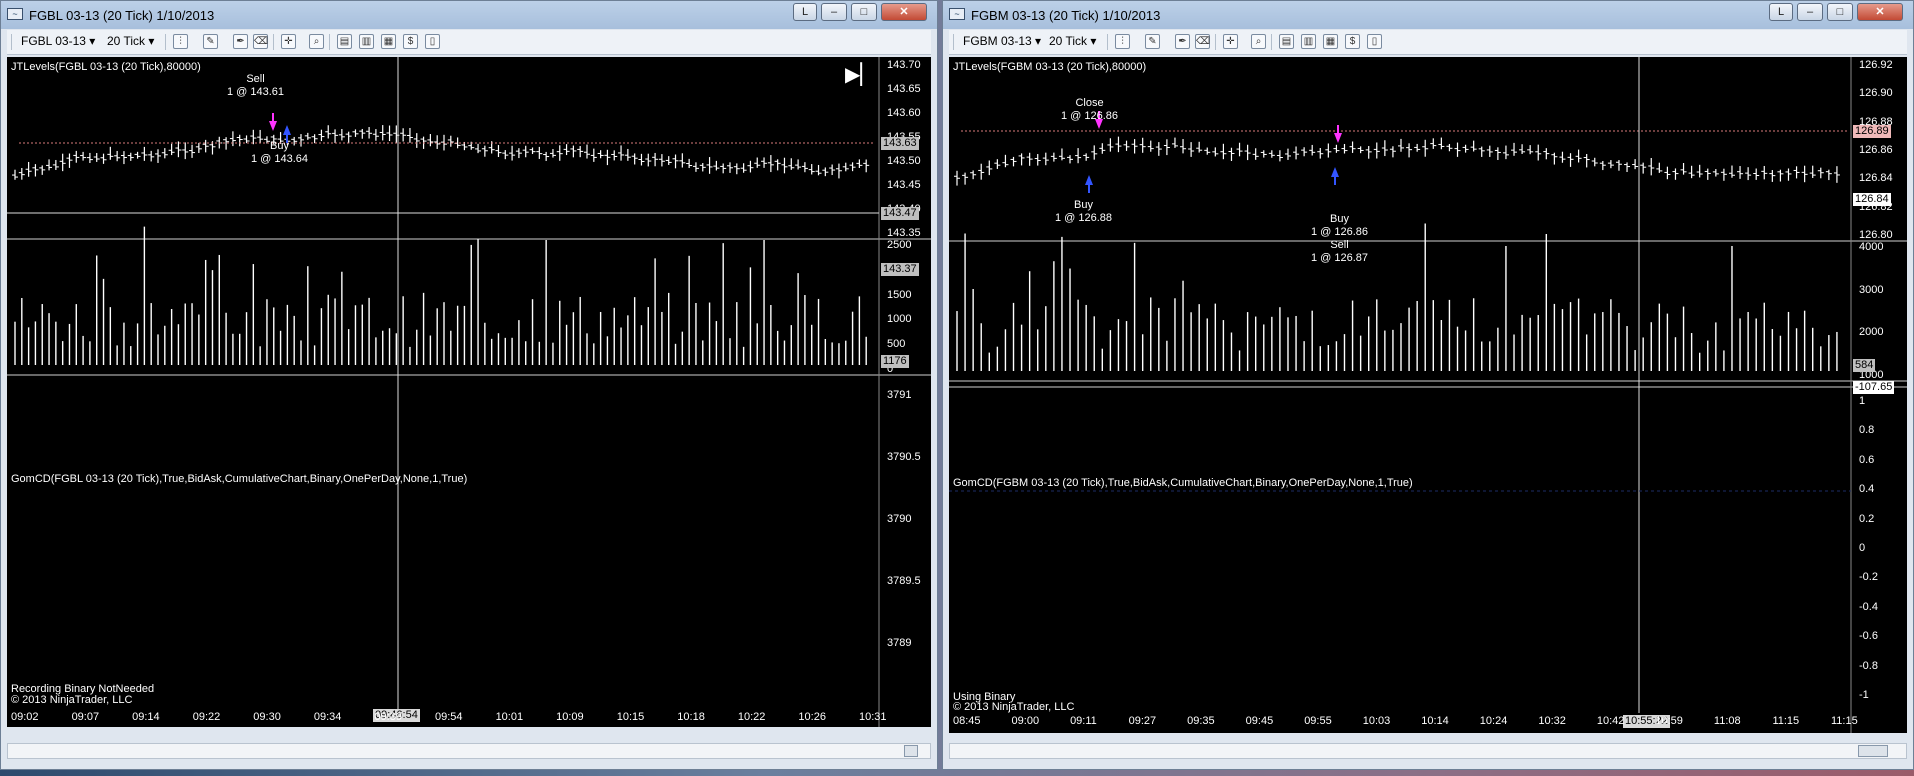 This screenshot has height=776, width=1914. Describe the element at coordinates (1868, 577) in the screenshot. I see `gom-axis-tick: -0.2` at that location.